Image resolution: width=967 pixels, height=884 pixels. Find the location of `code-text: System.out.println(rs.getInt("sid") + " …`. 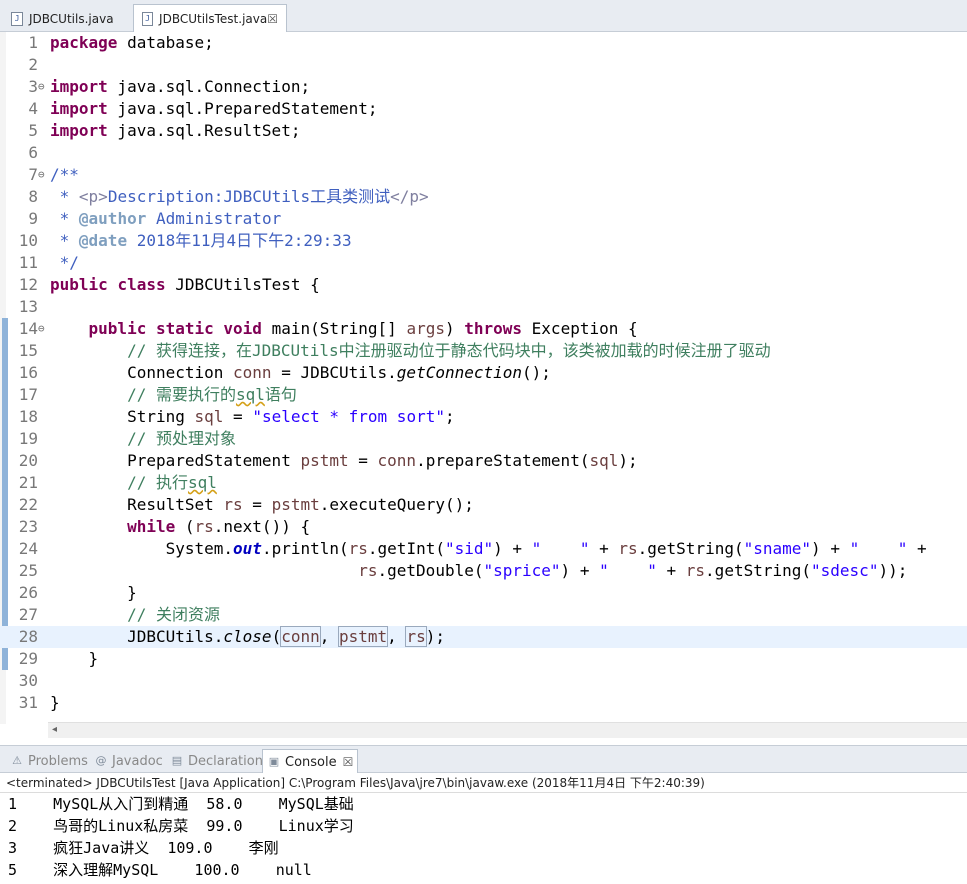

code-text: System.out.println(rs.getInt("sid") + " … is located at coordinates (488, 548).